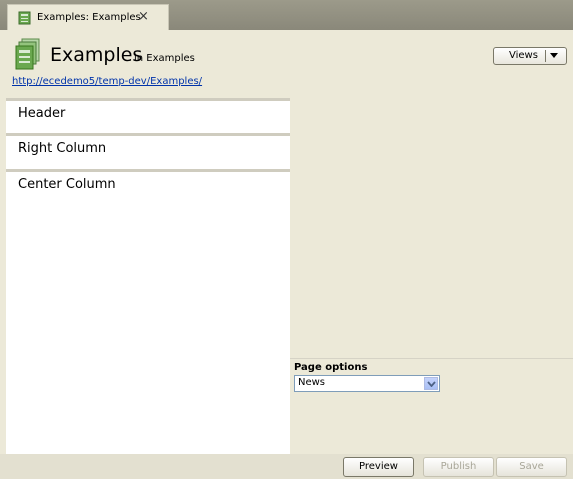 The width and height of the screenshot is (573, 479). Describe the element at coordinates (148, 148) in the screenshot. I see `section-right-column: Right Column` at that location.